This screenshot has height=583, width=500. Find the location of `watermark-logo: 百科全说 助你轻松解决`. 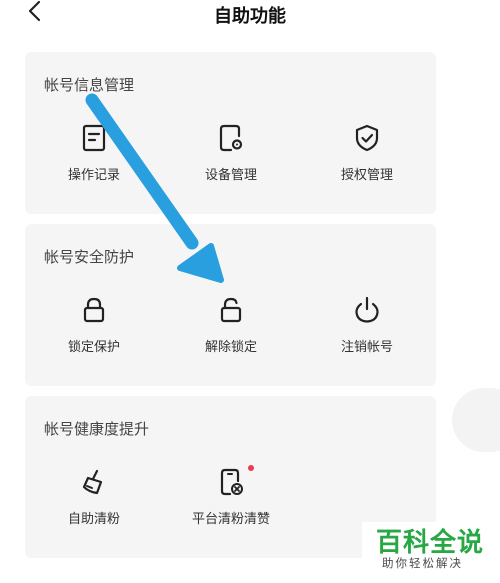

watermark-logo: 百科全说 助你轻松解决 is located at coordinates (427, 551).